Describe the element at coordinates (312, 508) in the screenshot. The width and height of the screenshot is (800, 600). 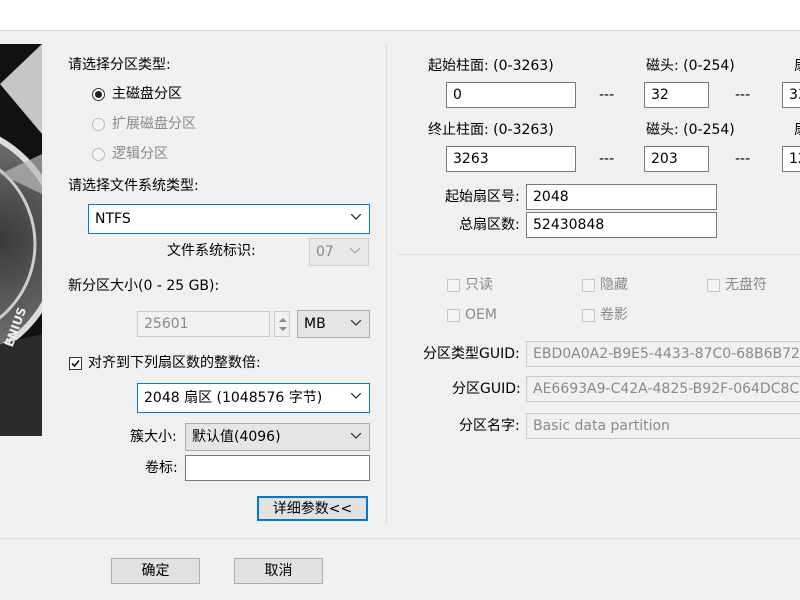
I see `details-toggle-button: 详细参数<<` at that location.